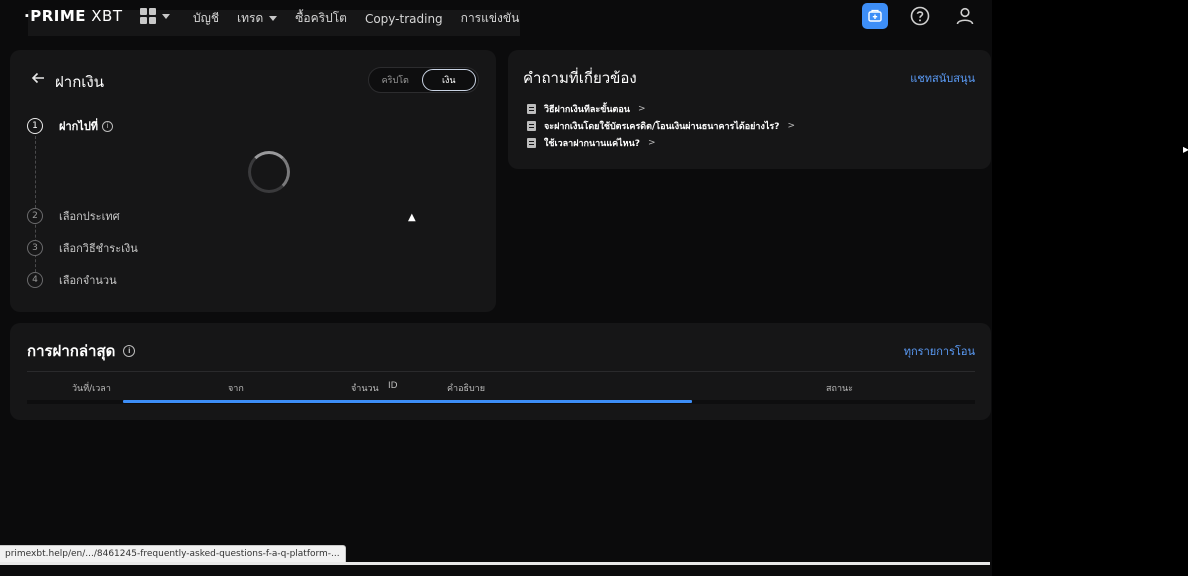 The image size is (1188, 576). Describe the element at coordinates (148, 16) in the screenshot. I see `apps-grid-icon` at that location.